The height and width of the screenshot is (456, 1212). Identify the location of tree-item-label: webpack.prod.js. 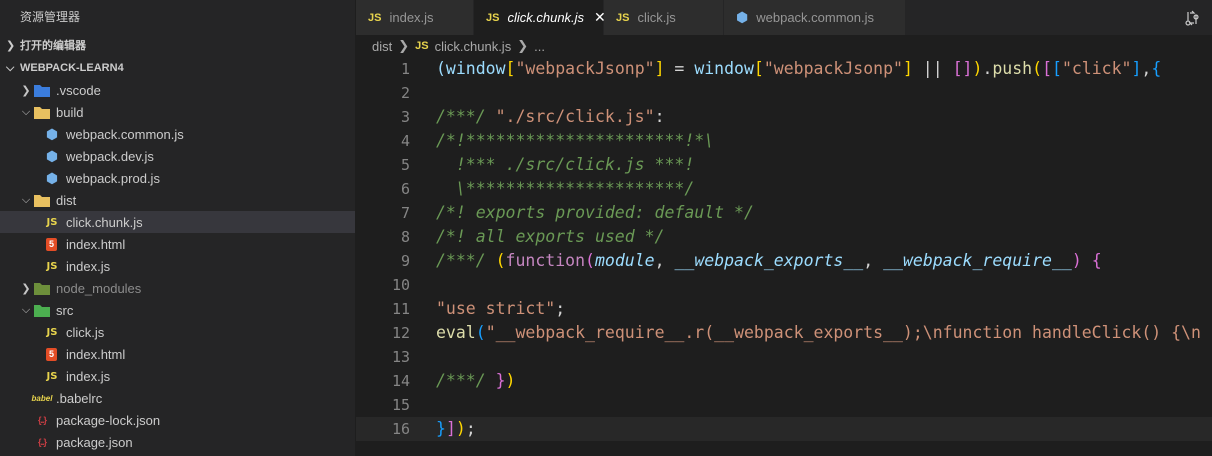
(113, 178).